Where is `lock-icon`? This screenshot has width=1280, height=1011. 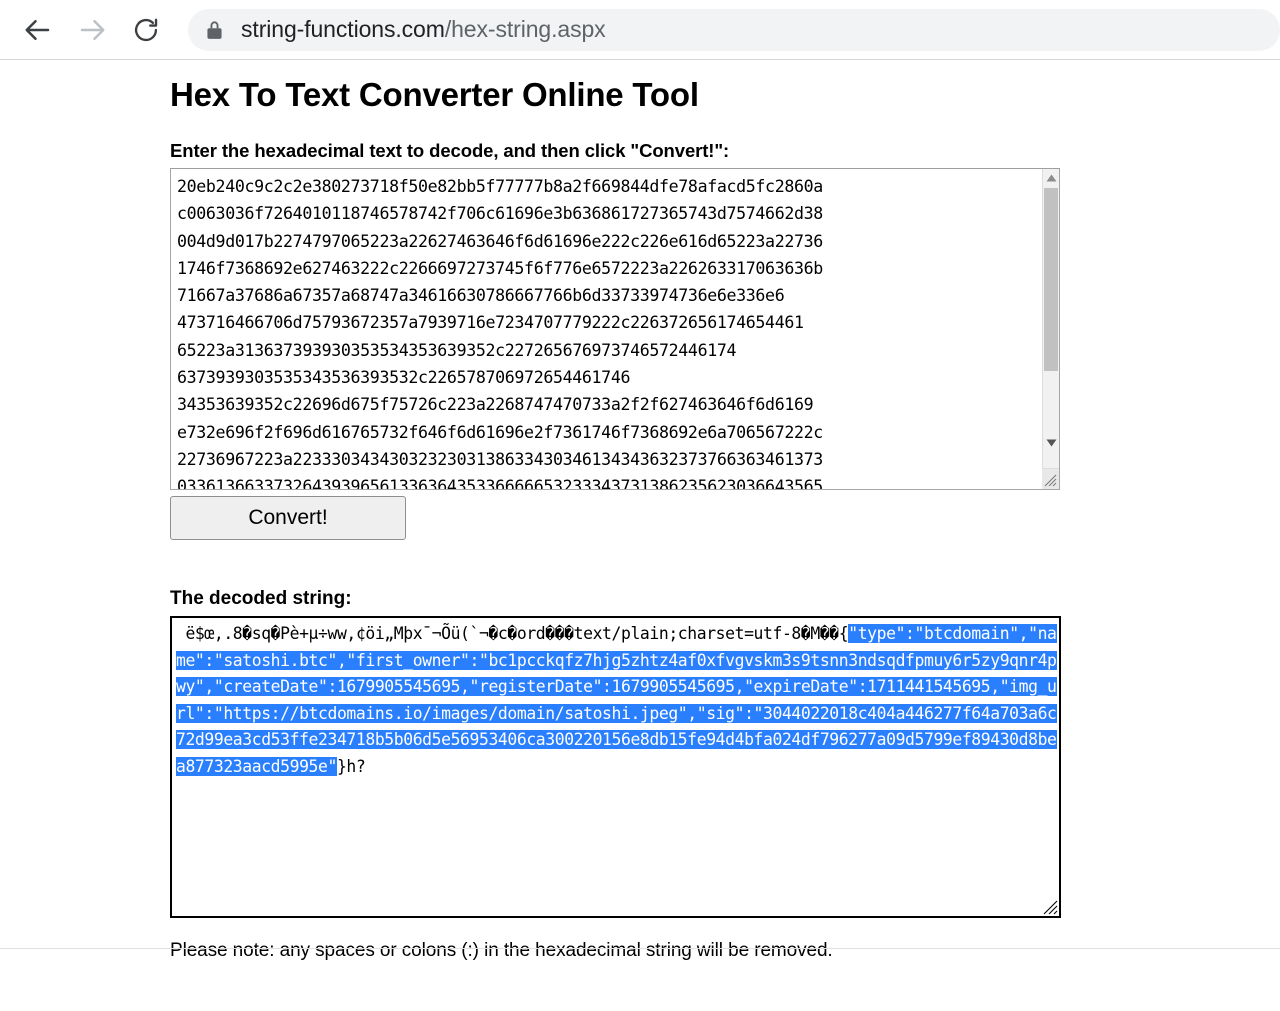 lock-icon is located at coordinates (214, 30).